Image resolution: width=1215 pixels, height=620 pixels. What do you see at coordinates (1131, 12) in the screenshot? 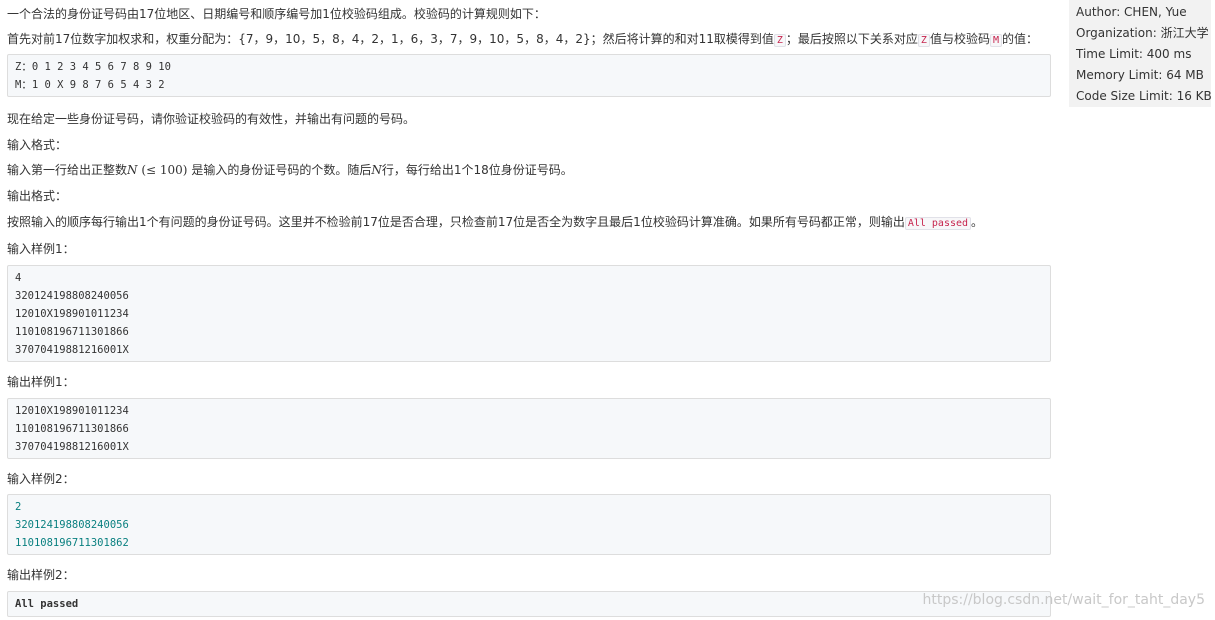
I see `author-info: Author: CHEN, Yue` at bounding box center [1131, 12].